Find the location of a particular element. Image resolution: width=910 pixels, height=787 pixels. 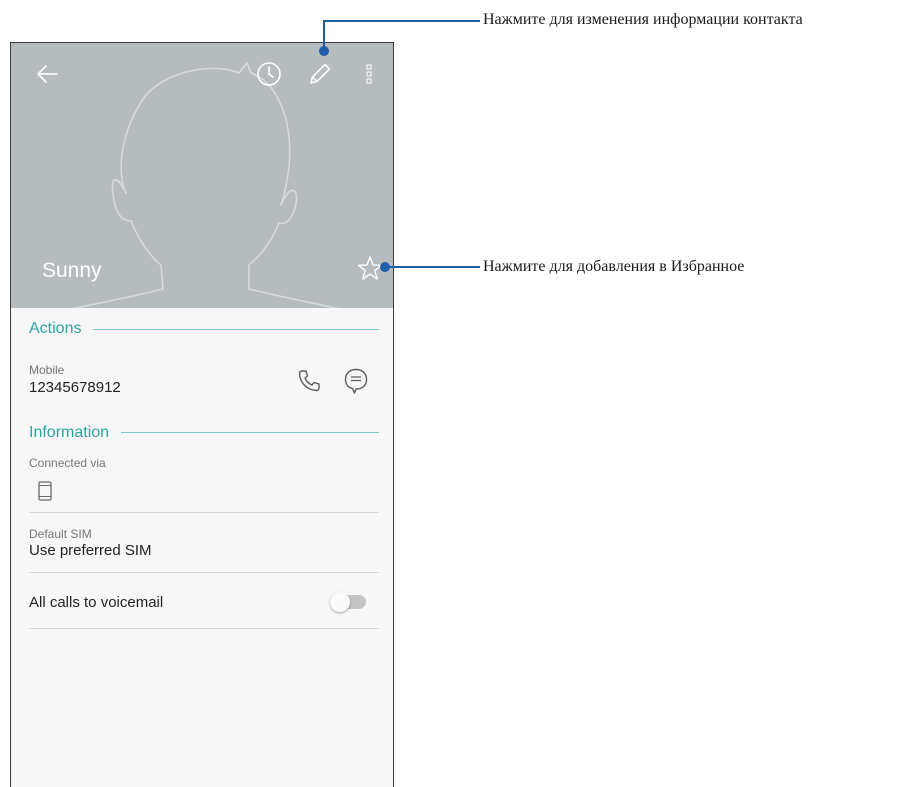

more-vertical-icon is located at coordinates (369, 74).